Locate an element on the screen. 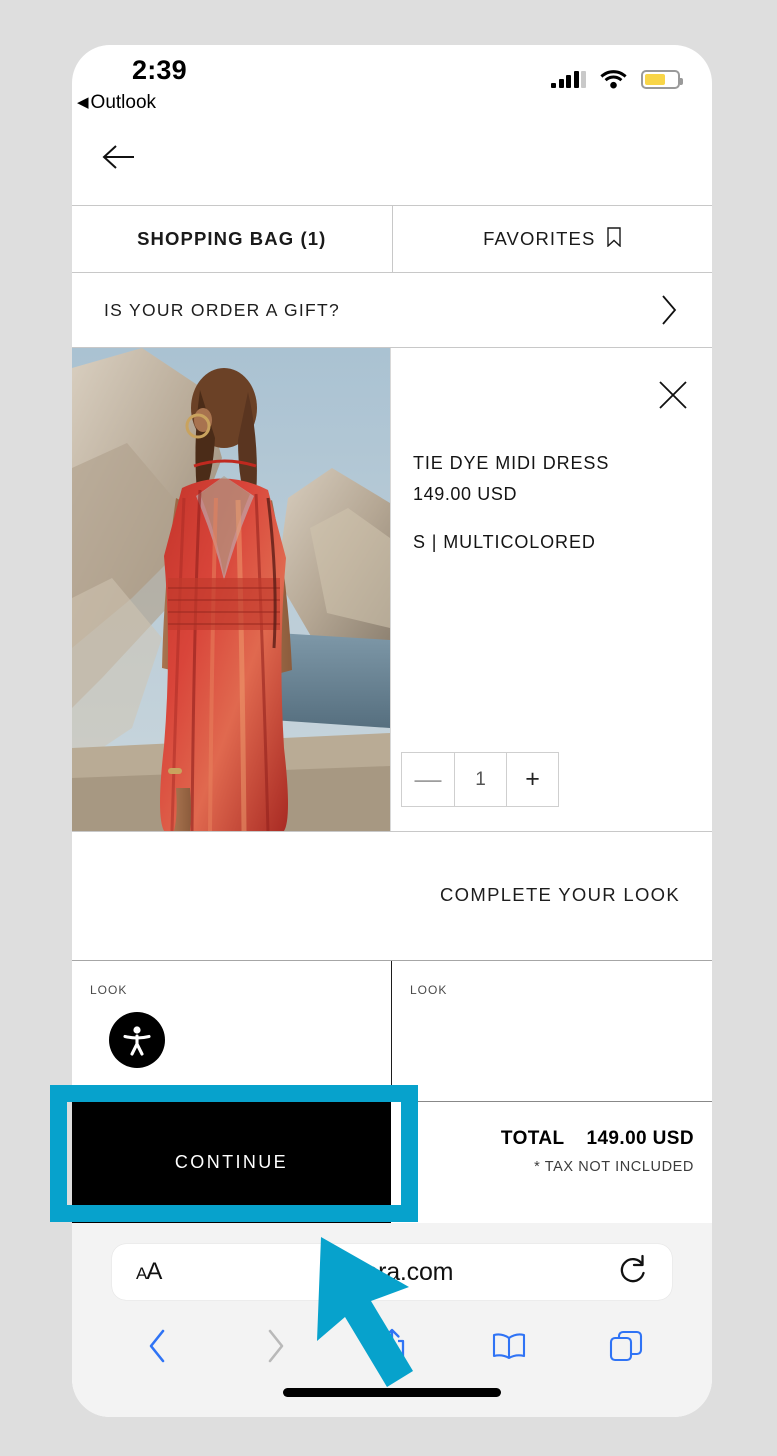 This screenshot has width=777, height=1456. tab-favorites: FAVORITES is located at coordinates (552, 239).